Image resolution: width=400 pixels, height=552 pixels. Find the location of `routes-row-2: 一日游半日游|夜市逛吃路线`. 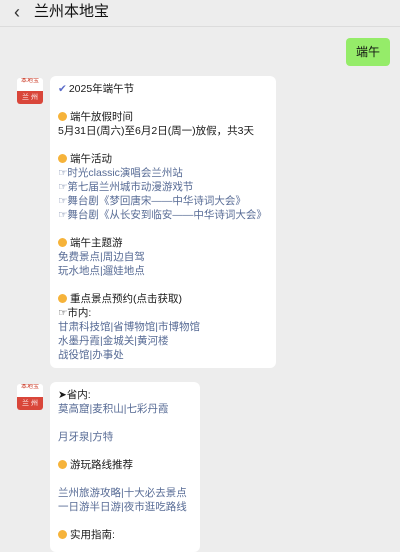

routes-row-2: 一日游半日游|夜市逛吃路线 is located at coordinates (125, 507).